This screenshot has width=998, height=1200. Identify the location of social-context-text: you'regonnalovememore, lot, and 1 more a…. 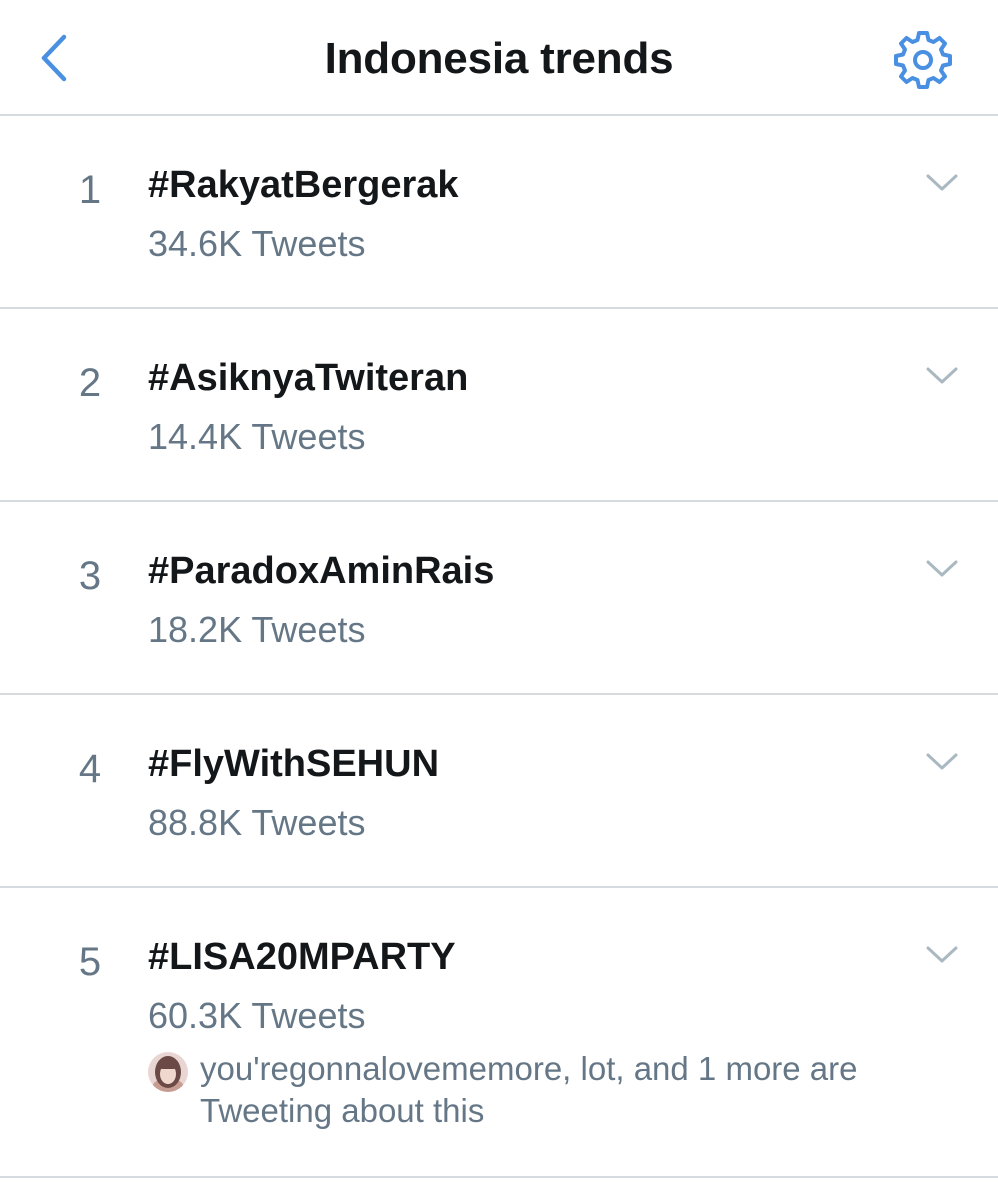
(529, 1089).